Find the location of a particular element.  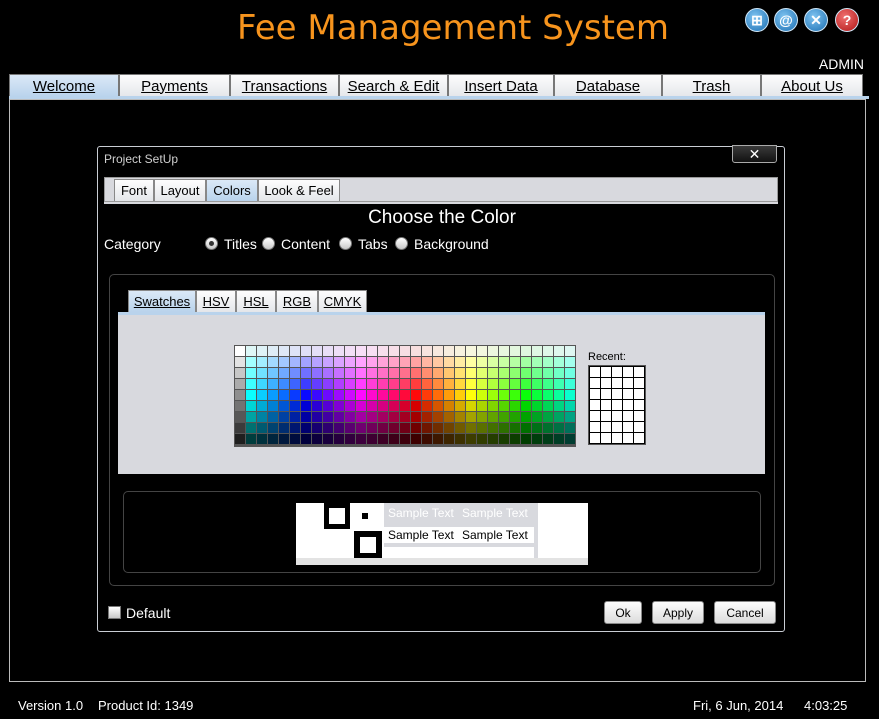

radio-background is located at coordinates (401, 243).